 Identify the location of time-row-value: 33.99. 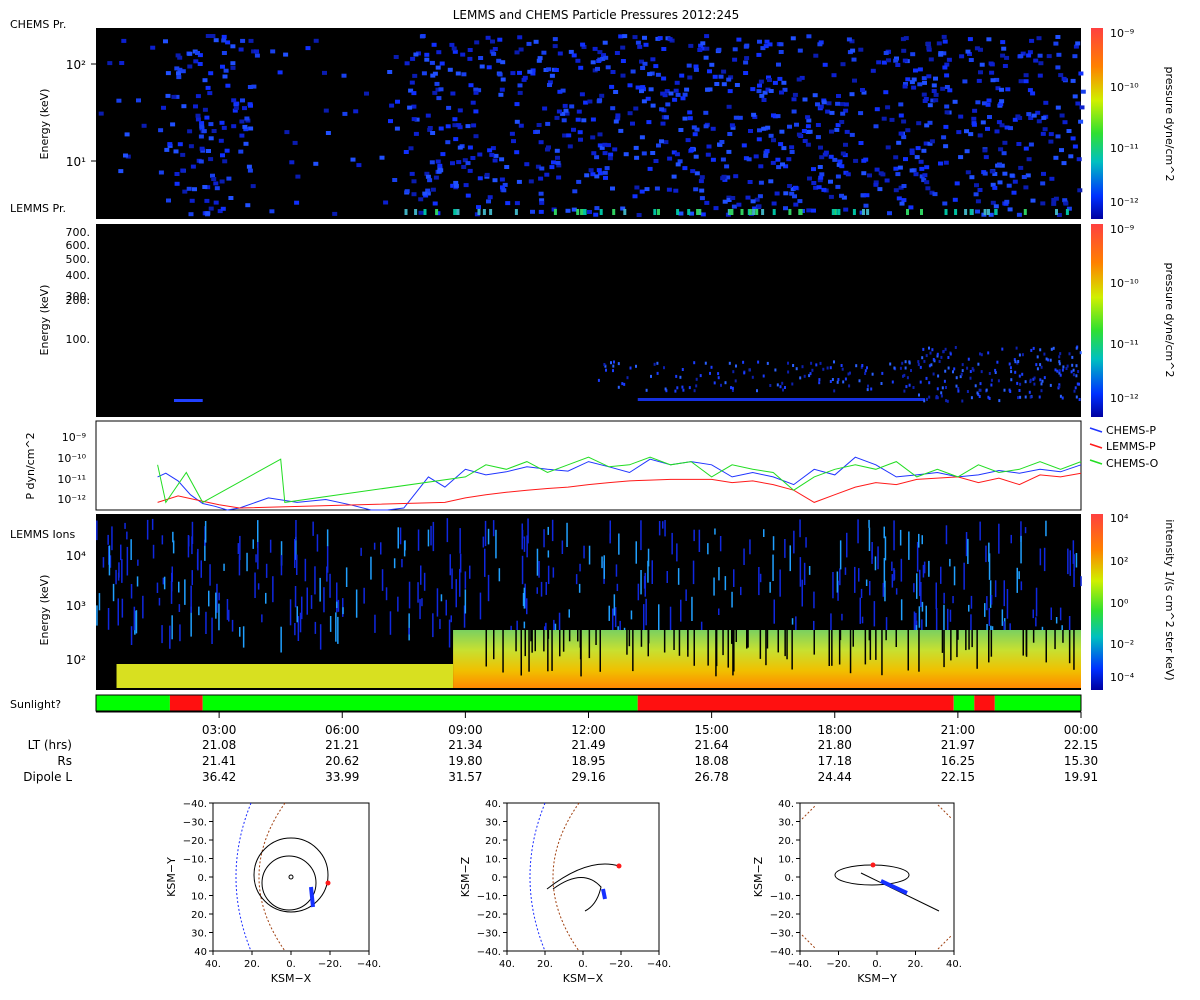
(342, 777).